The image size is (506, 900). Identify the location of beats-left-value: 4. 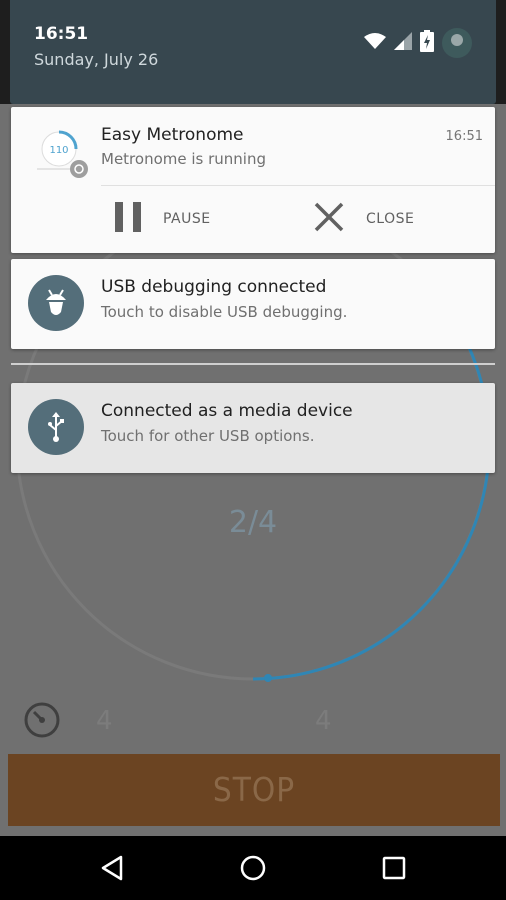
(104, 721).